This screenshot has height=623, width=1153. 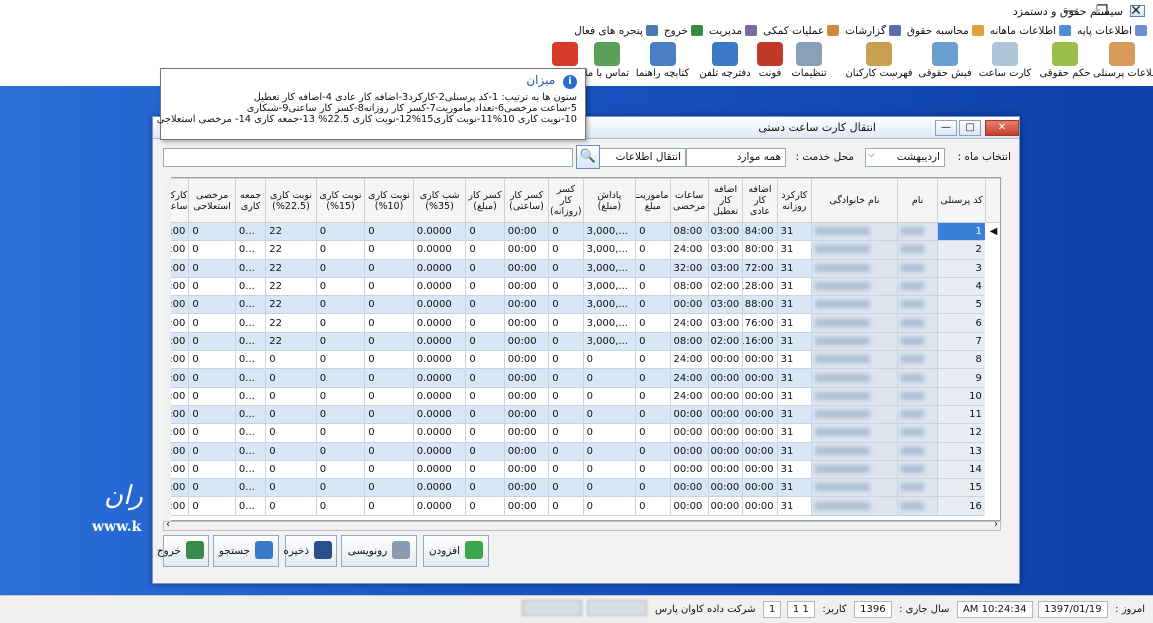 What do you see at coordinates (725, 341) in the screenshot?
I see `grid-cell: 02:00` at bounding box center [725, 341].